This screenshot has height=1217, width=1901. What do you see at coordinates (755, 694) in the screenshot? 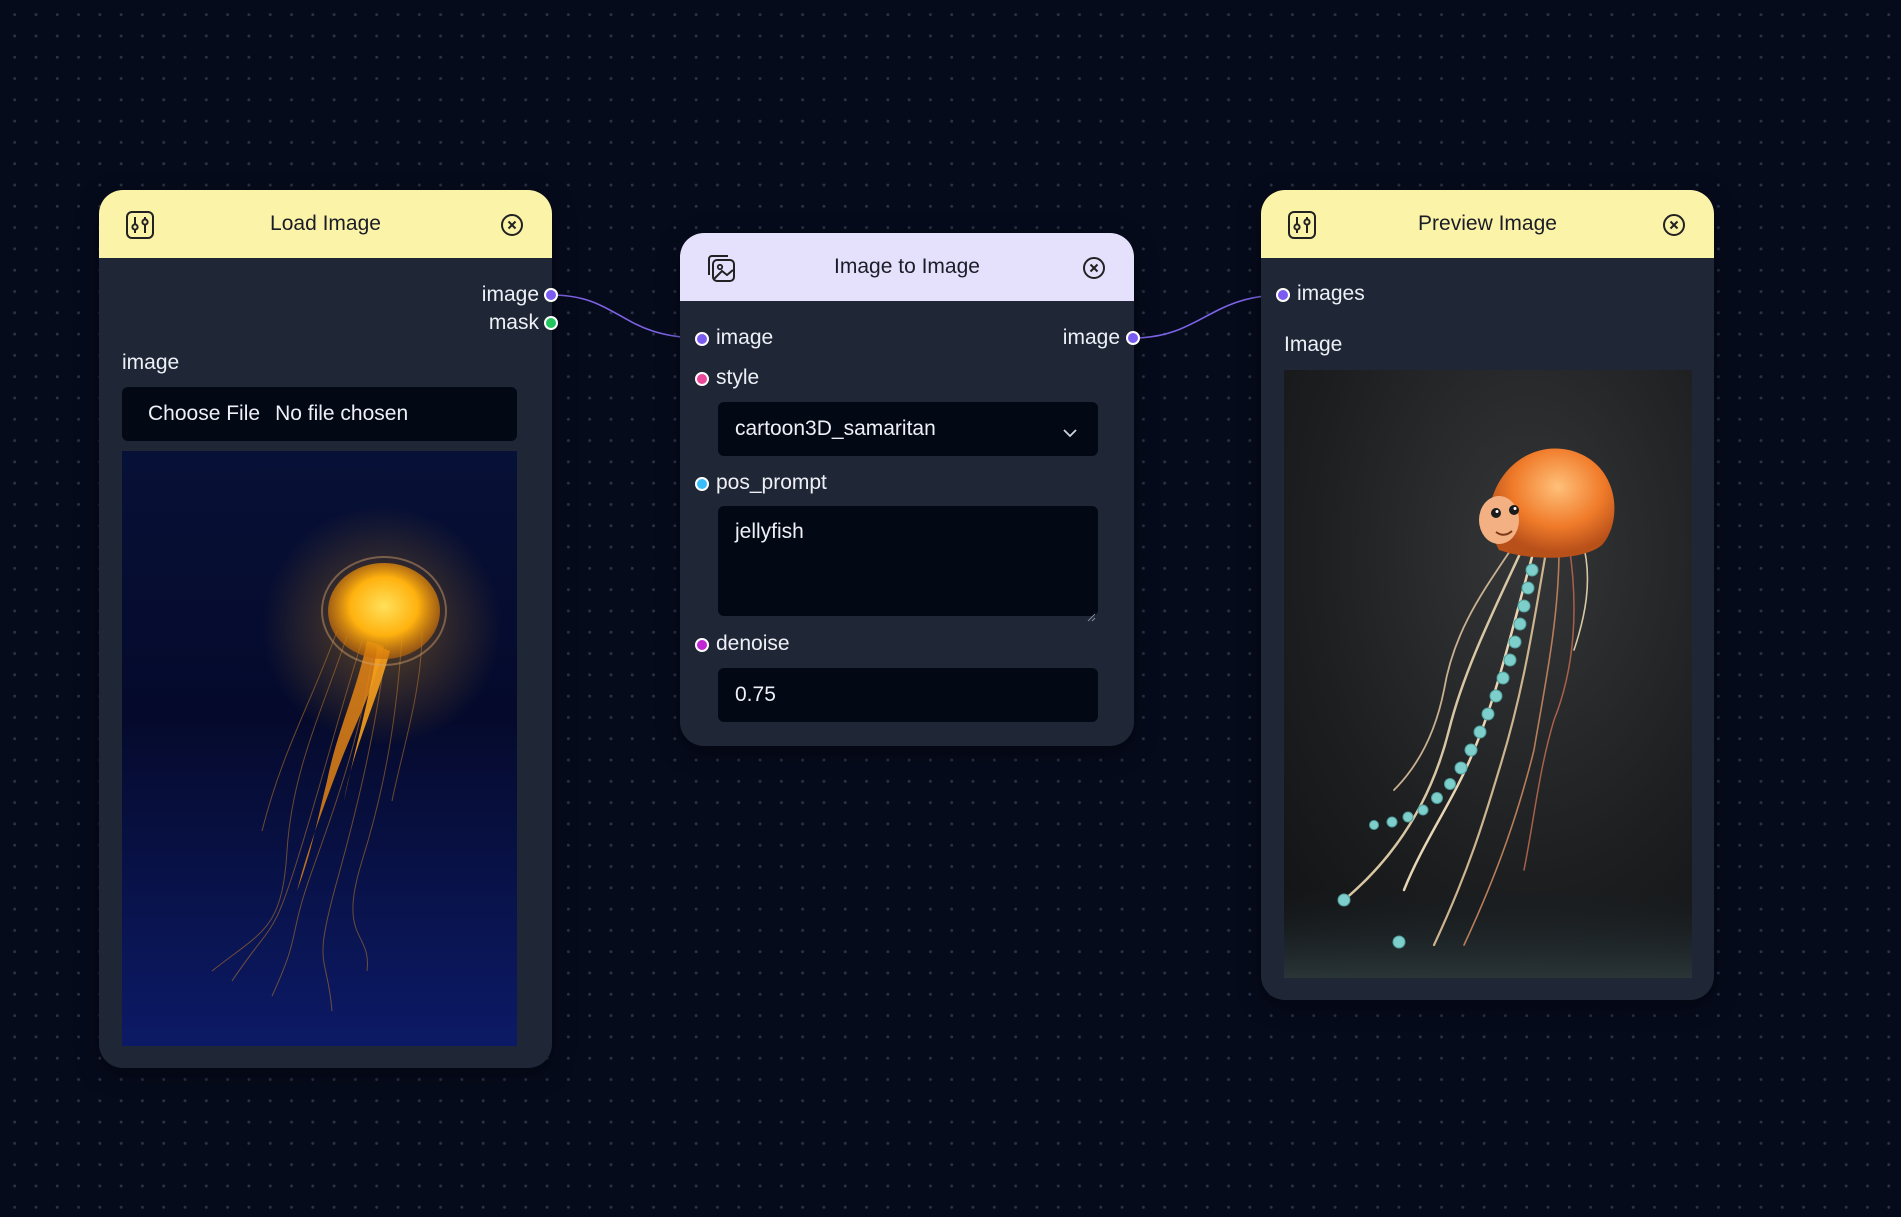
I see `denoise-value: 0.75` at bounding box center [755, 694].